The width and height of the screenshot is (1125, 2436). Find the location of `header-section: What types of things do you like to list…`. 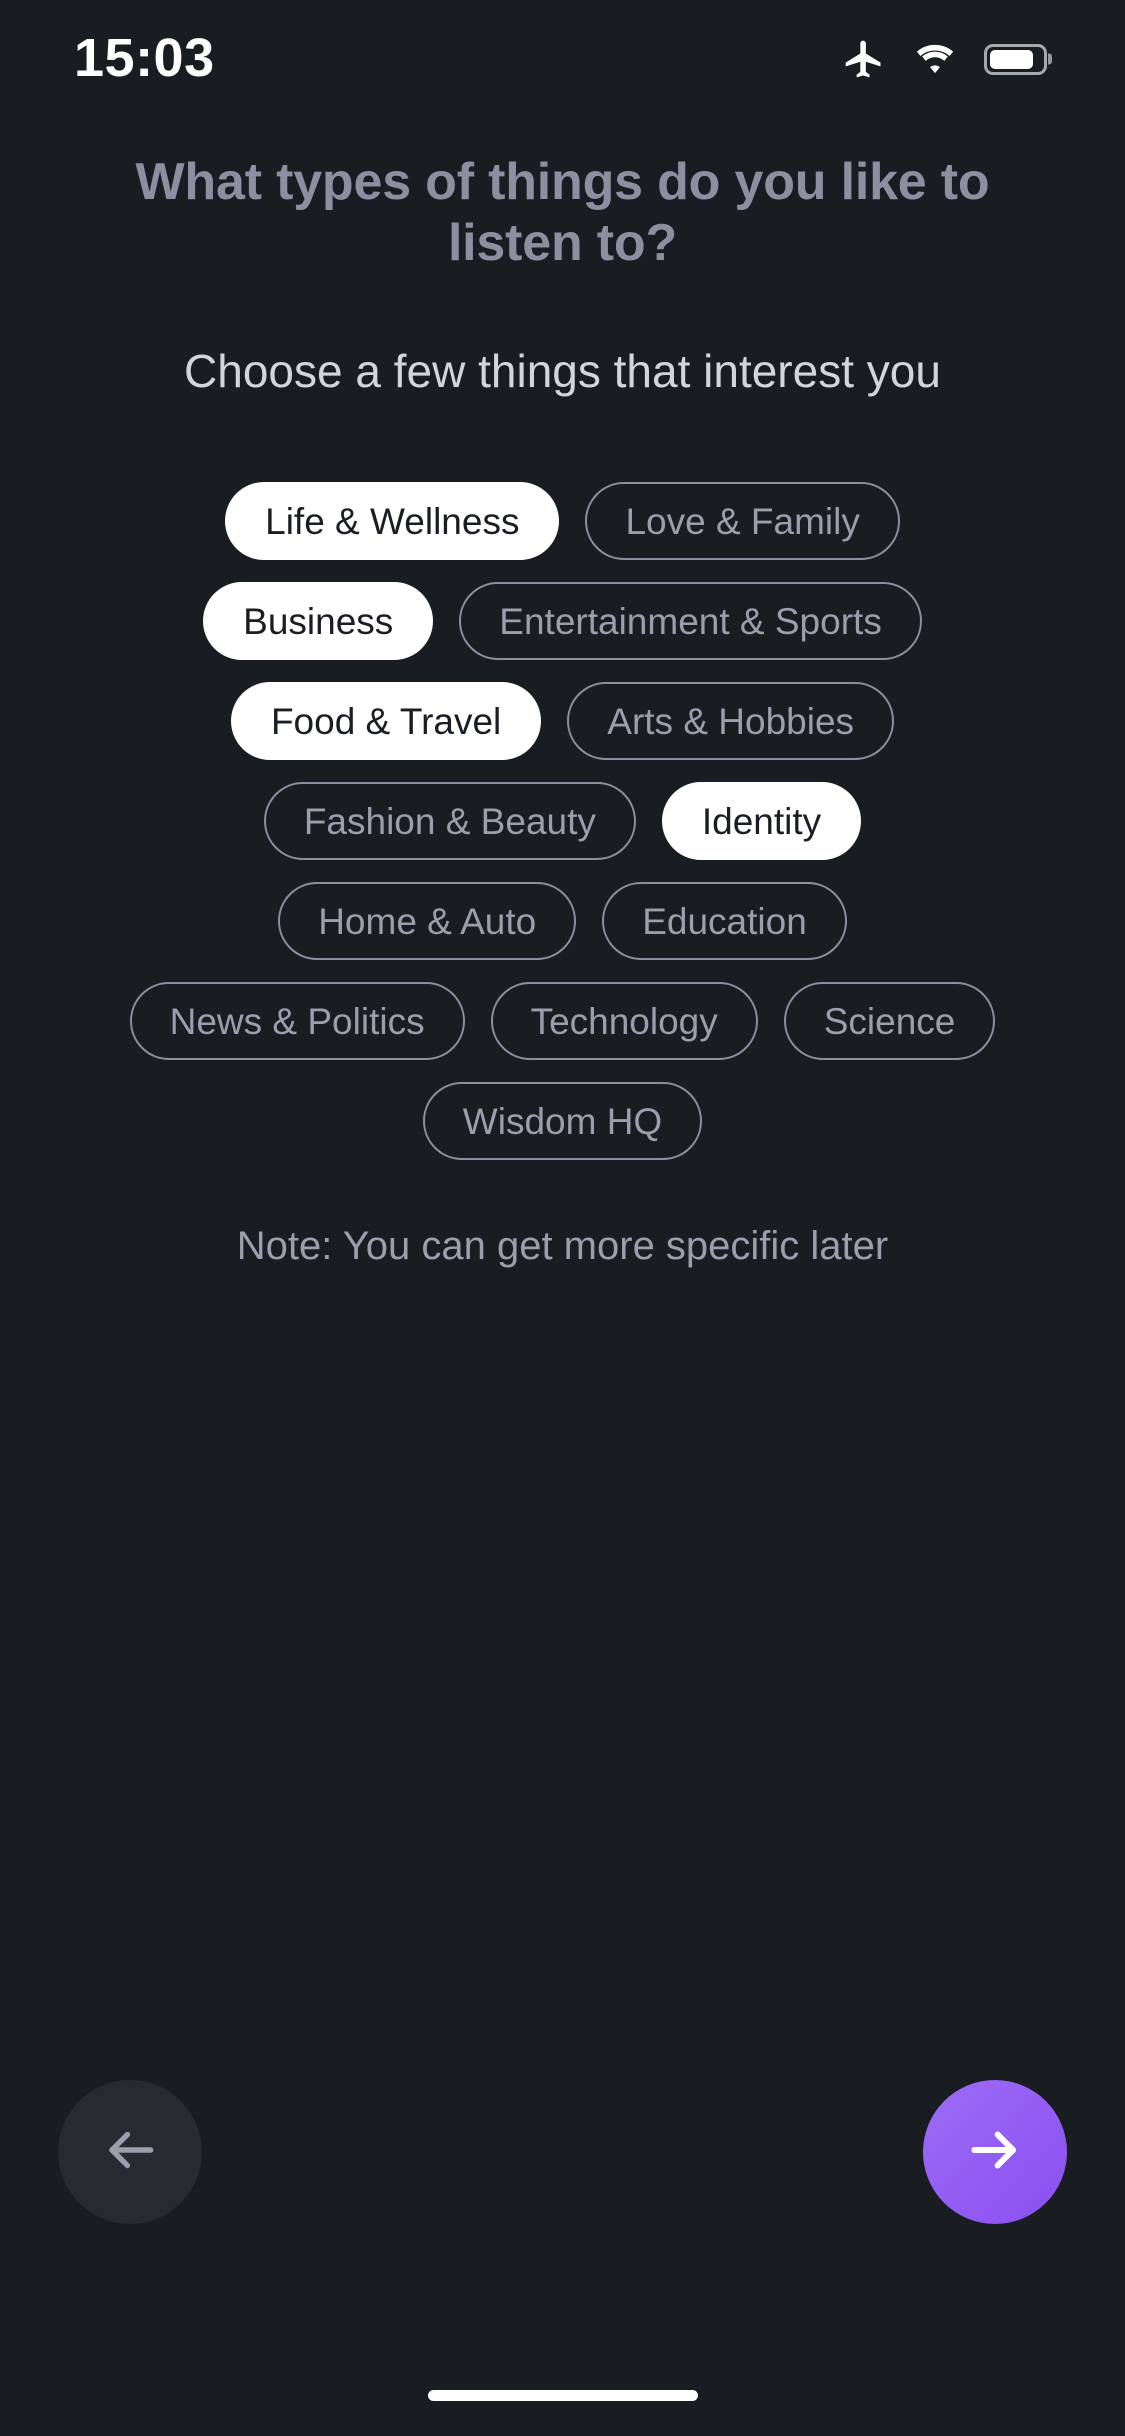

header-section: What types of things do you like to list… is located at coordinates (562, 254).